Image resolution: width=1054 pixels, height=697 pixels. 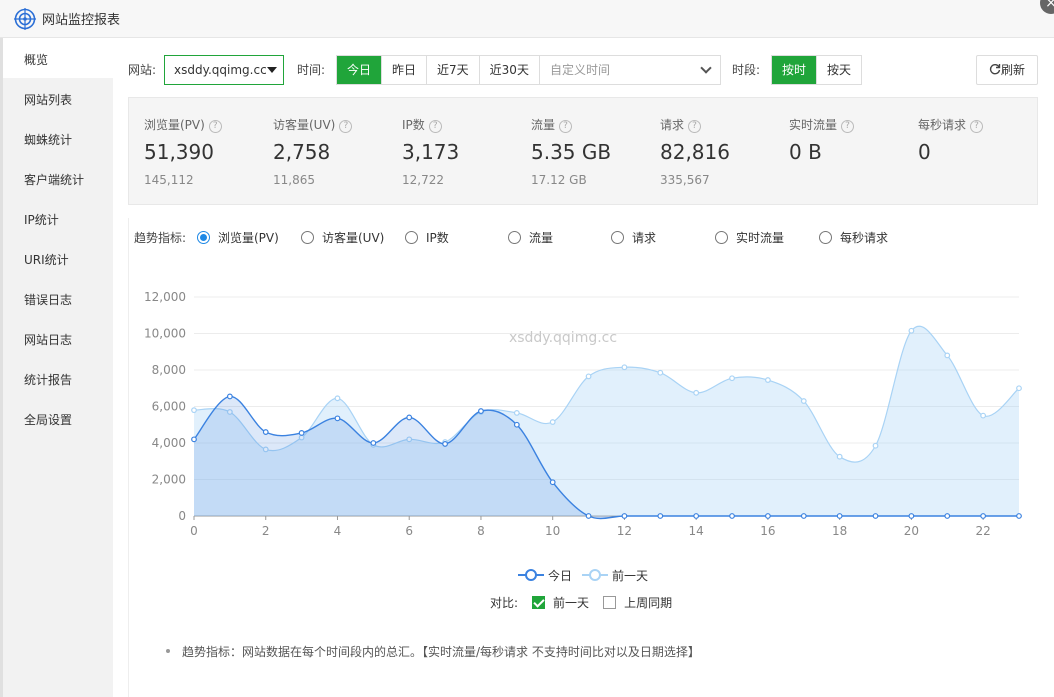 I want to click on trend-option-5: 实时流量, so click(x=749, y=238).